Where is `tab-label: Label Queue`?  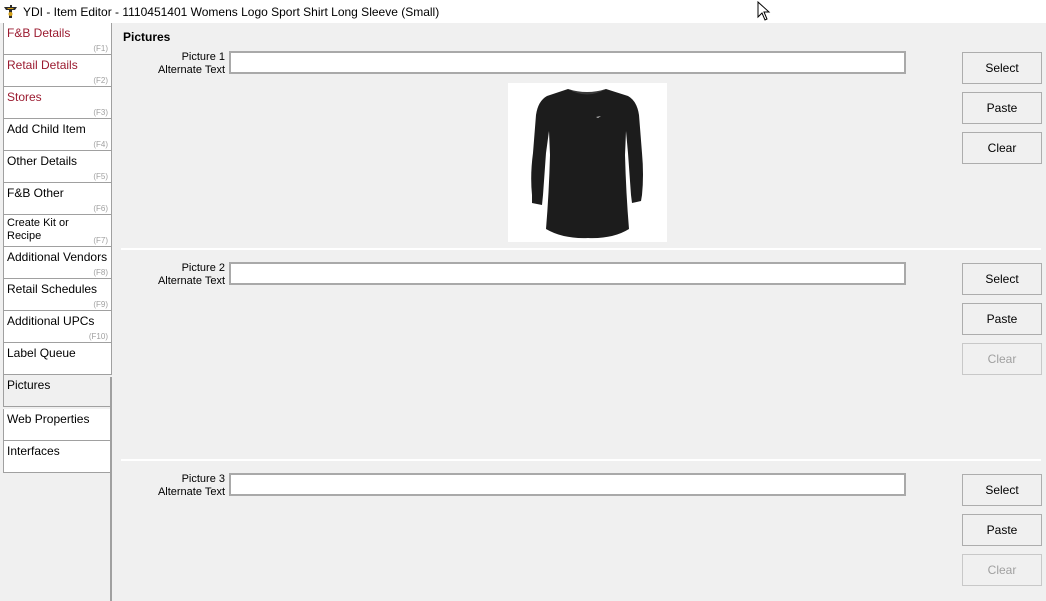
tab-label: Label Queue is located at coordinates (41, 353).